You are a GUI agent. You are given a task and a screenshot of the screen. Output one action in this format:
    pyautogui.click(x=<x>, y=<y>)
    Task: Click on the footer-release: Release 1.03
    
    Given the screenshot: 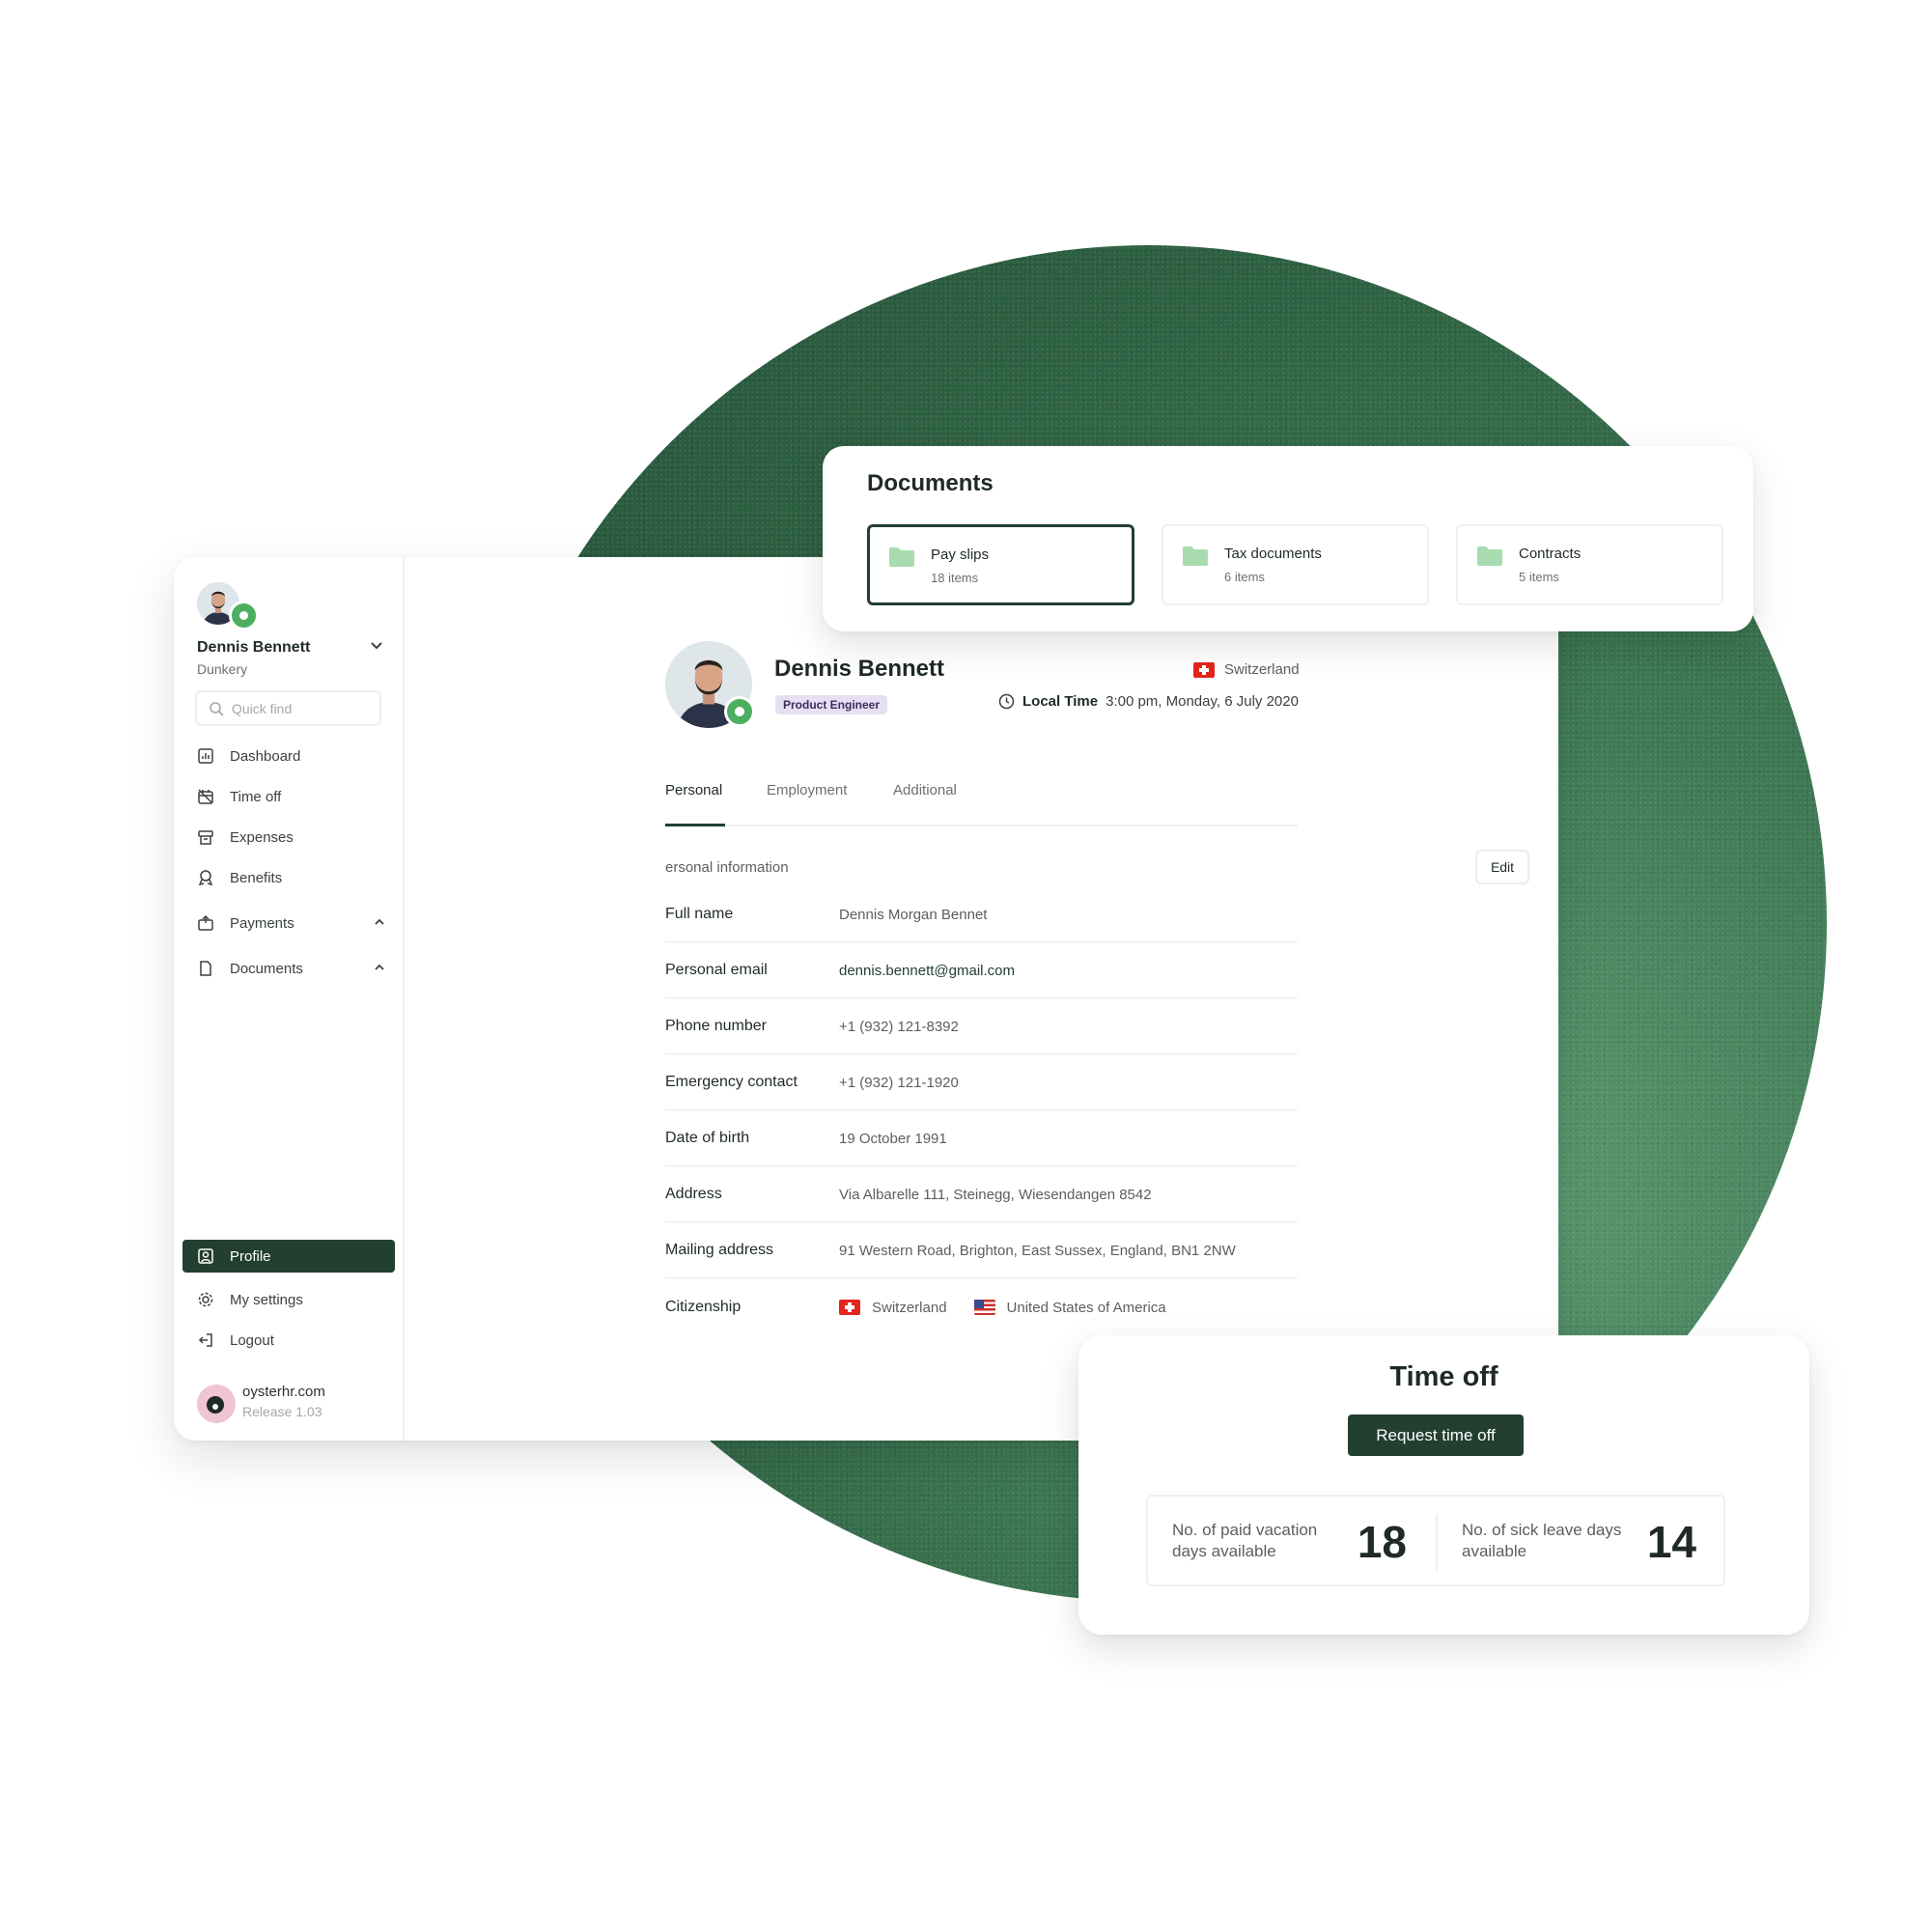 What is the action you would take?
    pyautogui.click(x=282, y=1412)
    